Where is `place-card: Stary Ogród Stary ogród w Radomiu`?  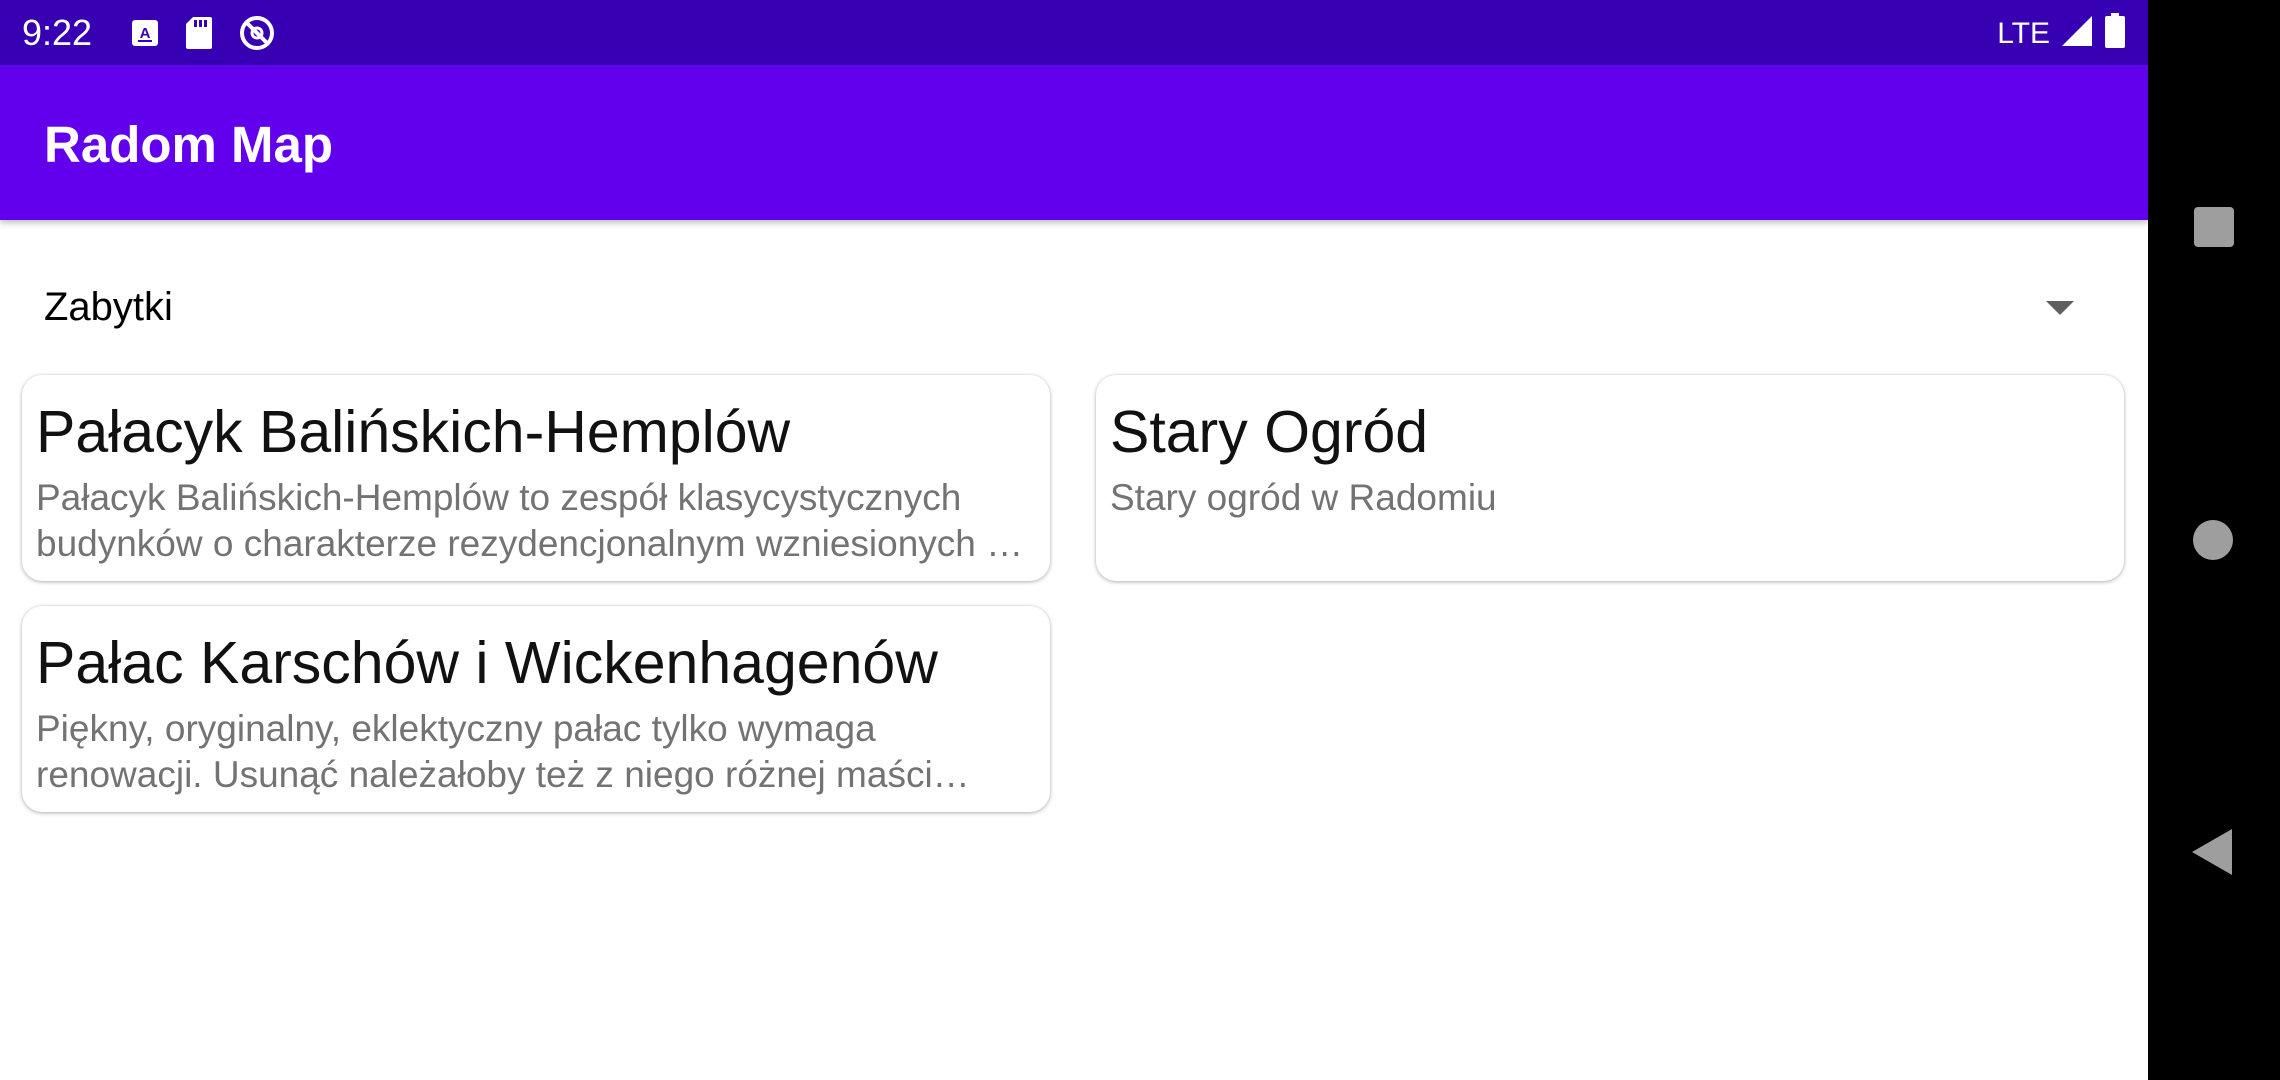 place-card: Stary Ogród Stary ogród w Radomiu is located at coordinates (1610, 478).